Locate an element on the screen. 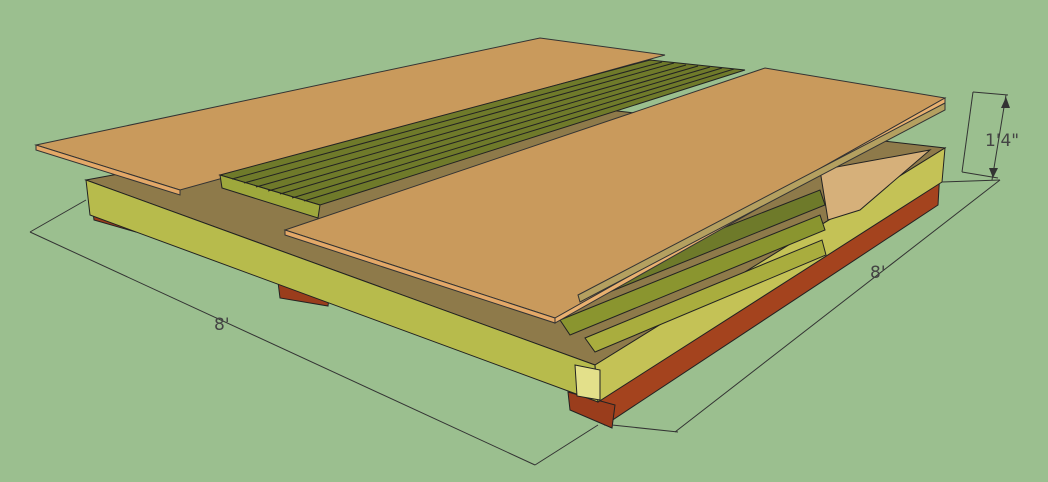  dimension-height: 1'4" is located at coordinates (990, 136).